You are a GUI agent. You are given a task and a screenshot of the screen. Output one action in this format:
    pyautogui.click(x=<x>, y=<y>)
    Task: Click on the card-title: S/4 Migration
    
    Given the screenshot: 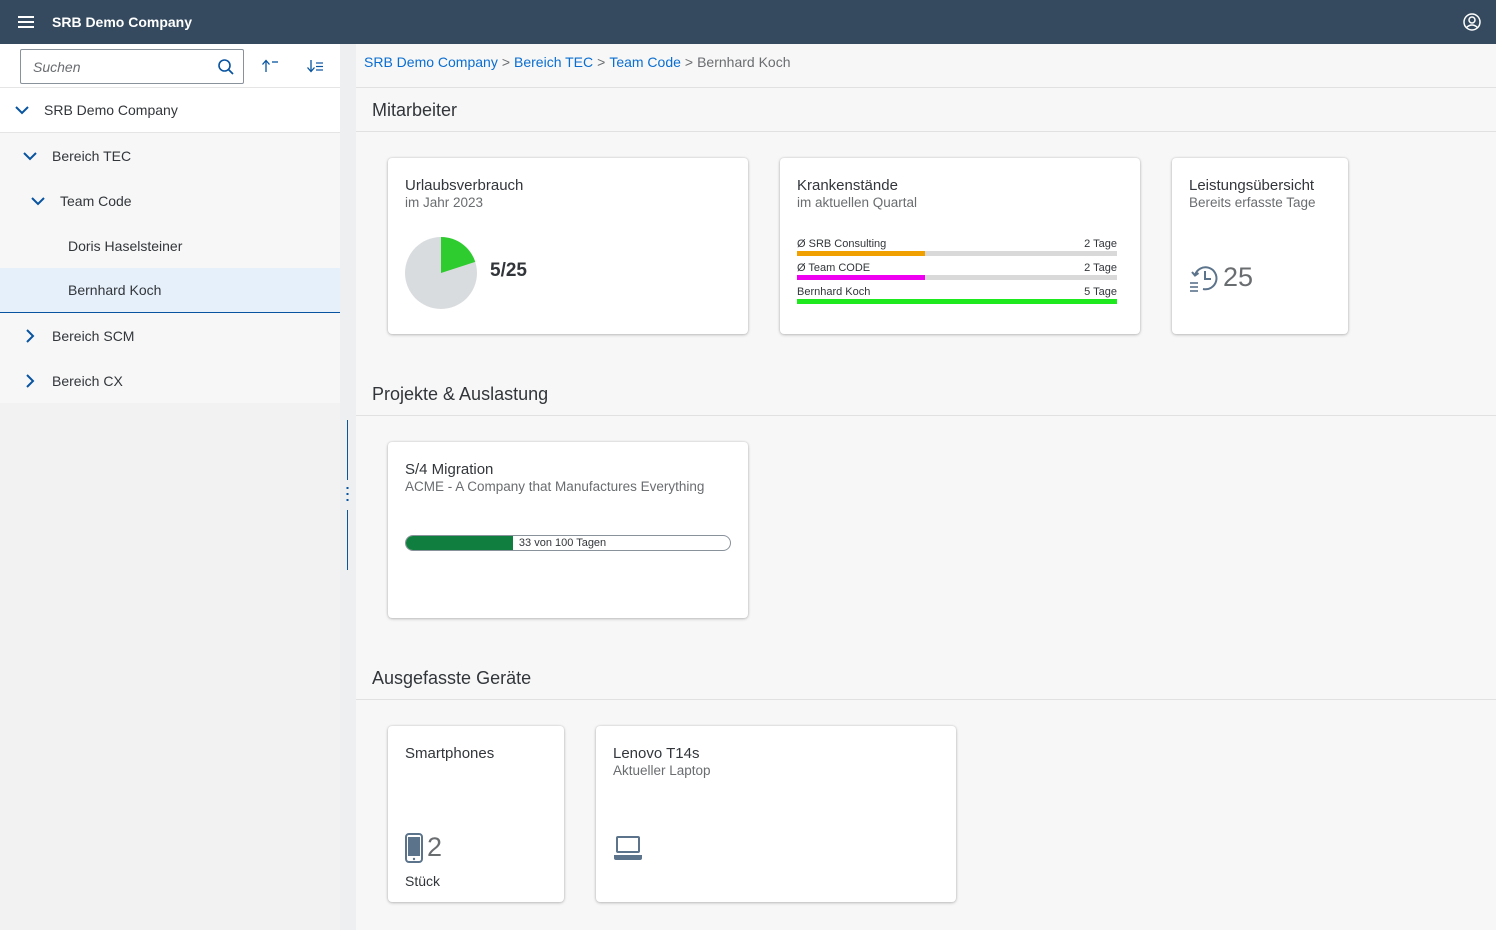 What is the action you would take?
    pyautogui.click(x=449, y=469)
    